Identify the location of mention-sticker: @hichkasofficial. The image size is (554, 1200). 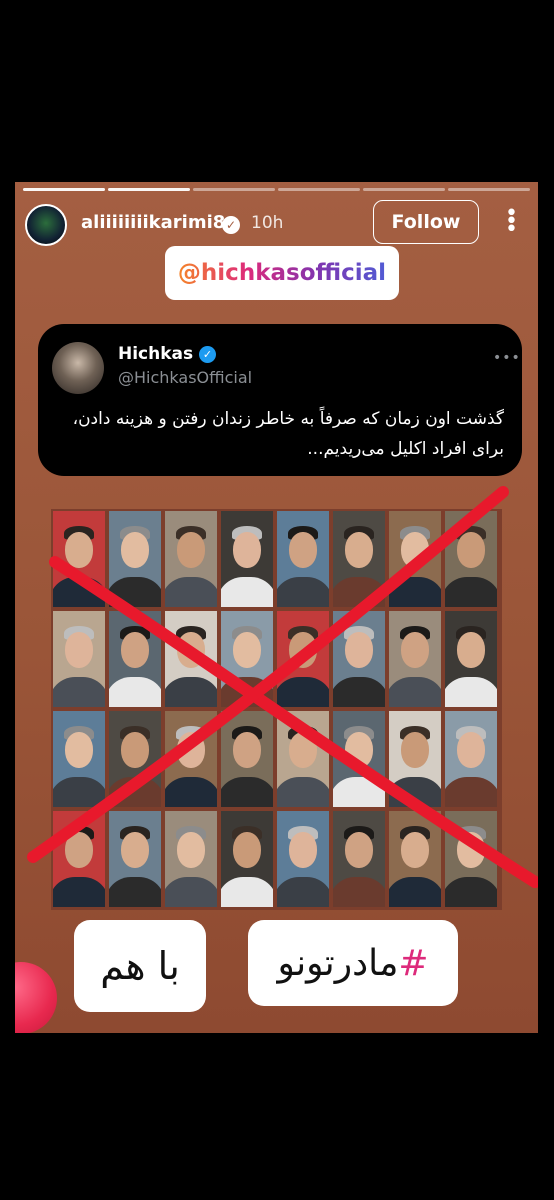
(282, 273).